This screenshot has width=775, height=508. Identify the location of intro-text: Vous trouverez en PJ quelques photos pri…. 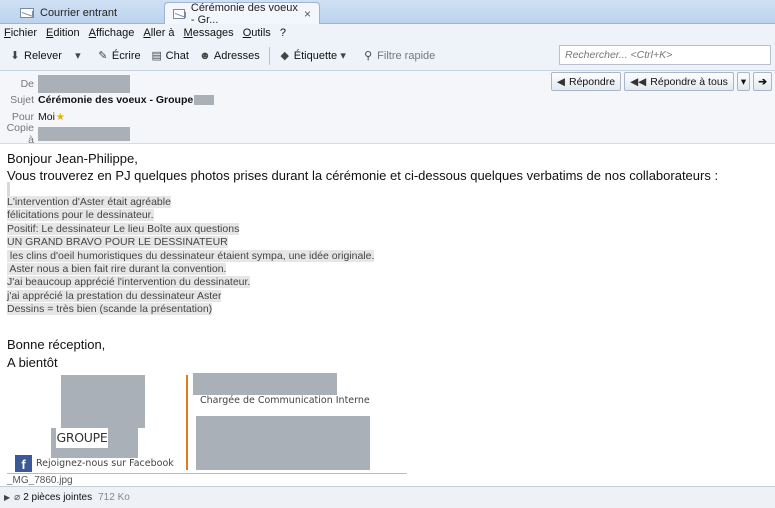
(363, 175).